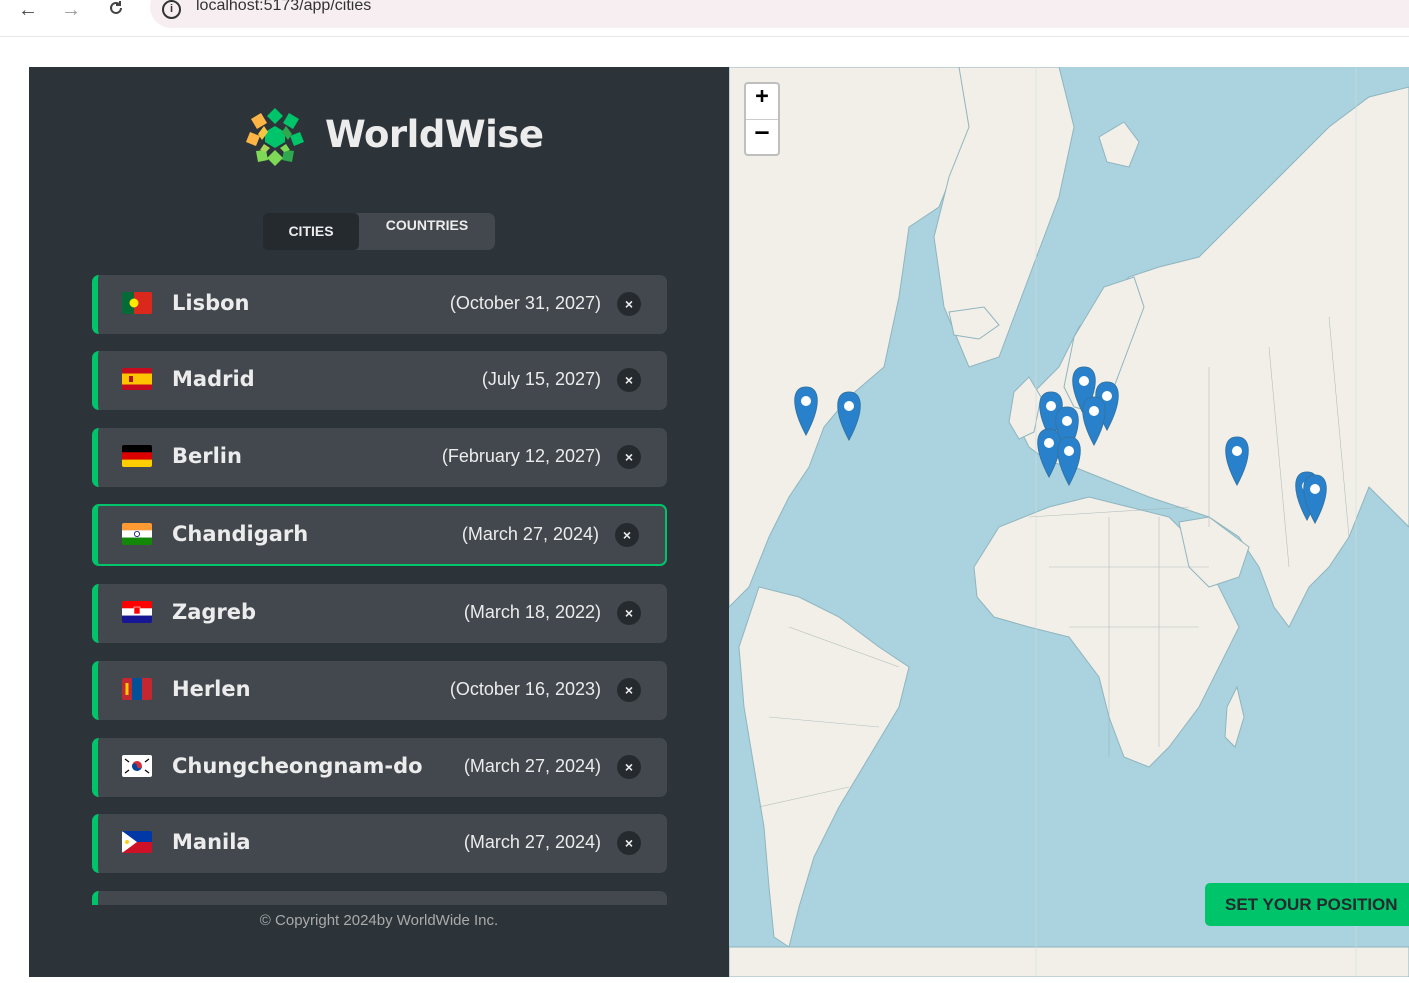 The width and height of the screenshot is (1409, 983). I want to click on city-item-partial, so click(379, 898).